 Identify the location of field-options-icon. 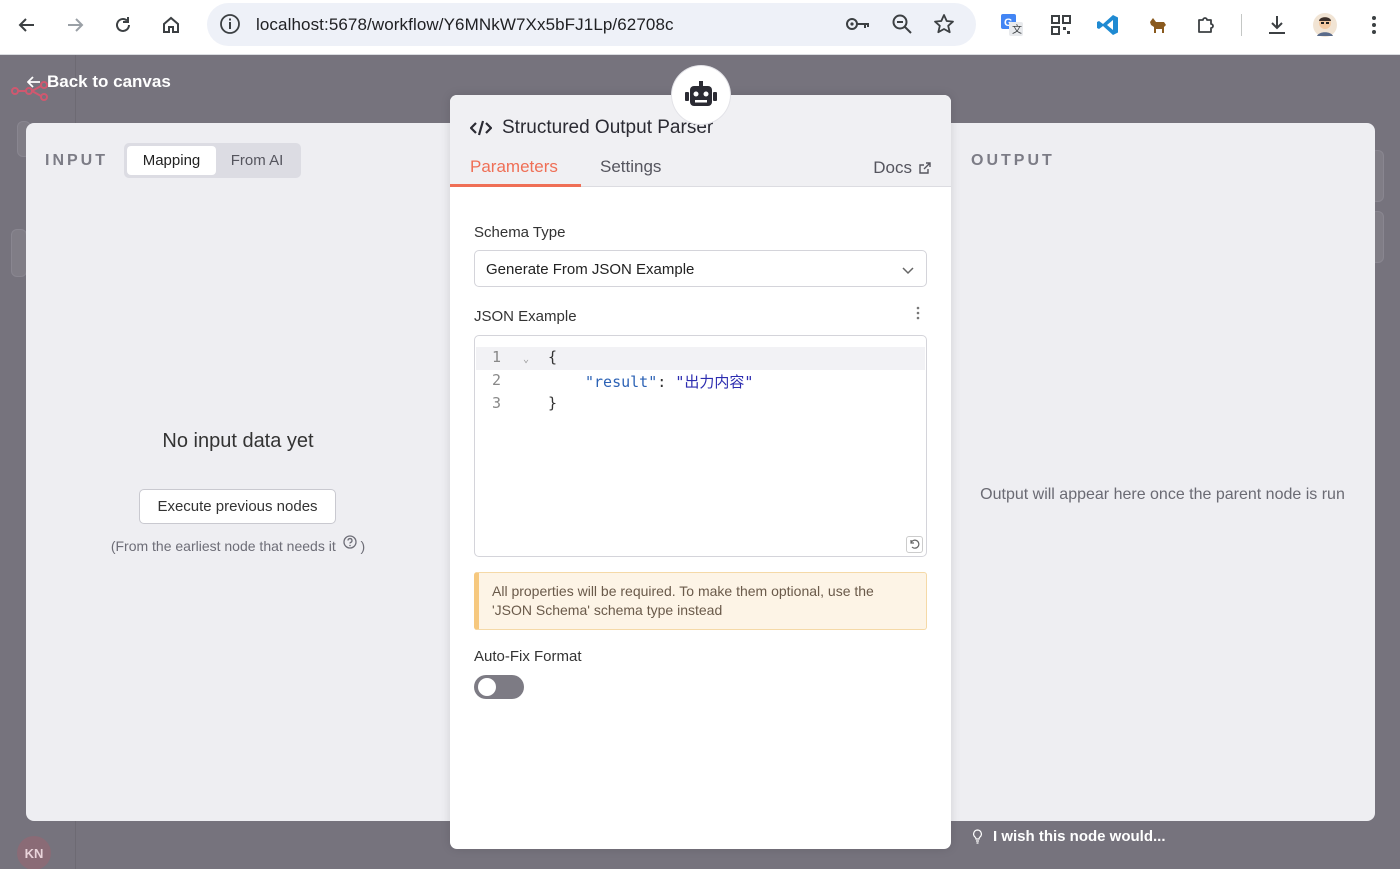
(918, 315).